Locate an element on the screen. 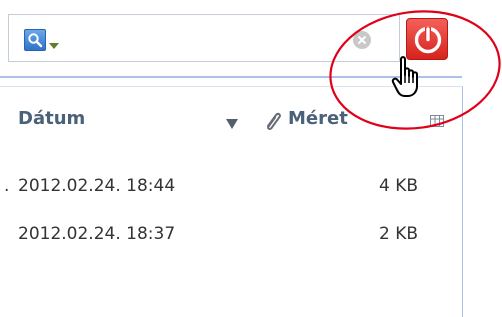 The height and width of the screenshot is (317, 502). search-box is located at coordinates (204, 38).